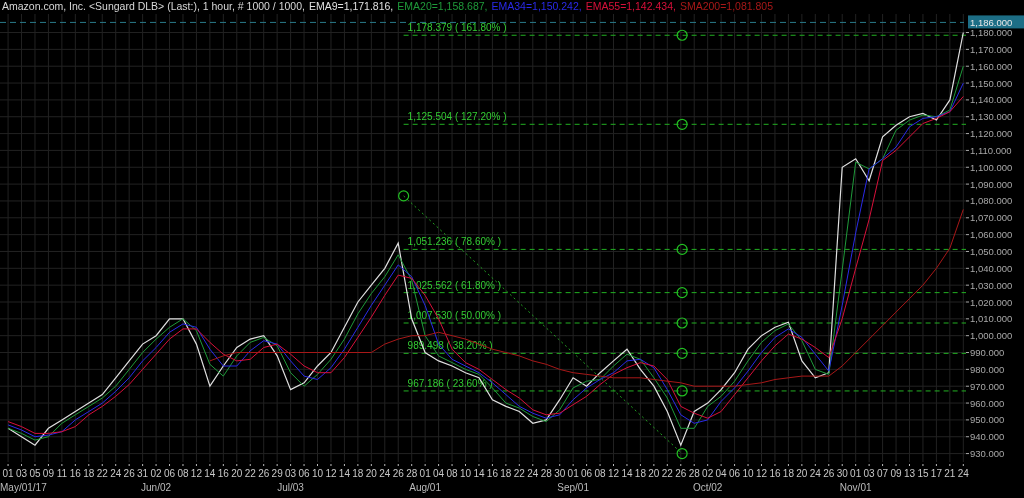 Image resolution: width=1024 pixels, height=498 pixels. I want to click on month-label: Jul/03, so click(290, 487).